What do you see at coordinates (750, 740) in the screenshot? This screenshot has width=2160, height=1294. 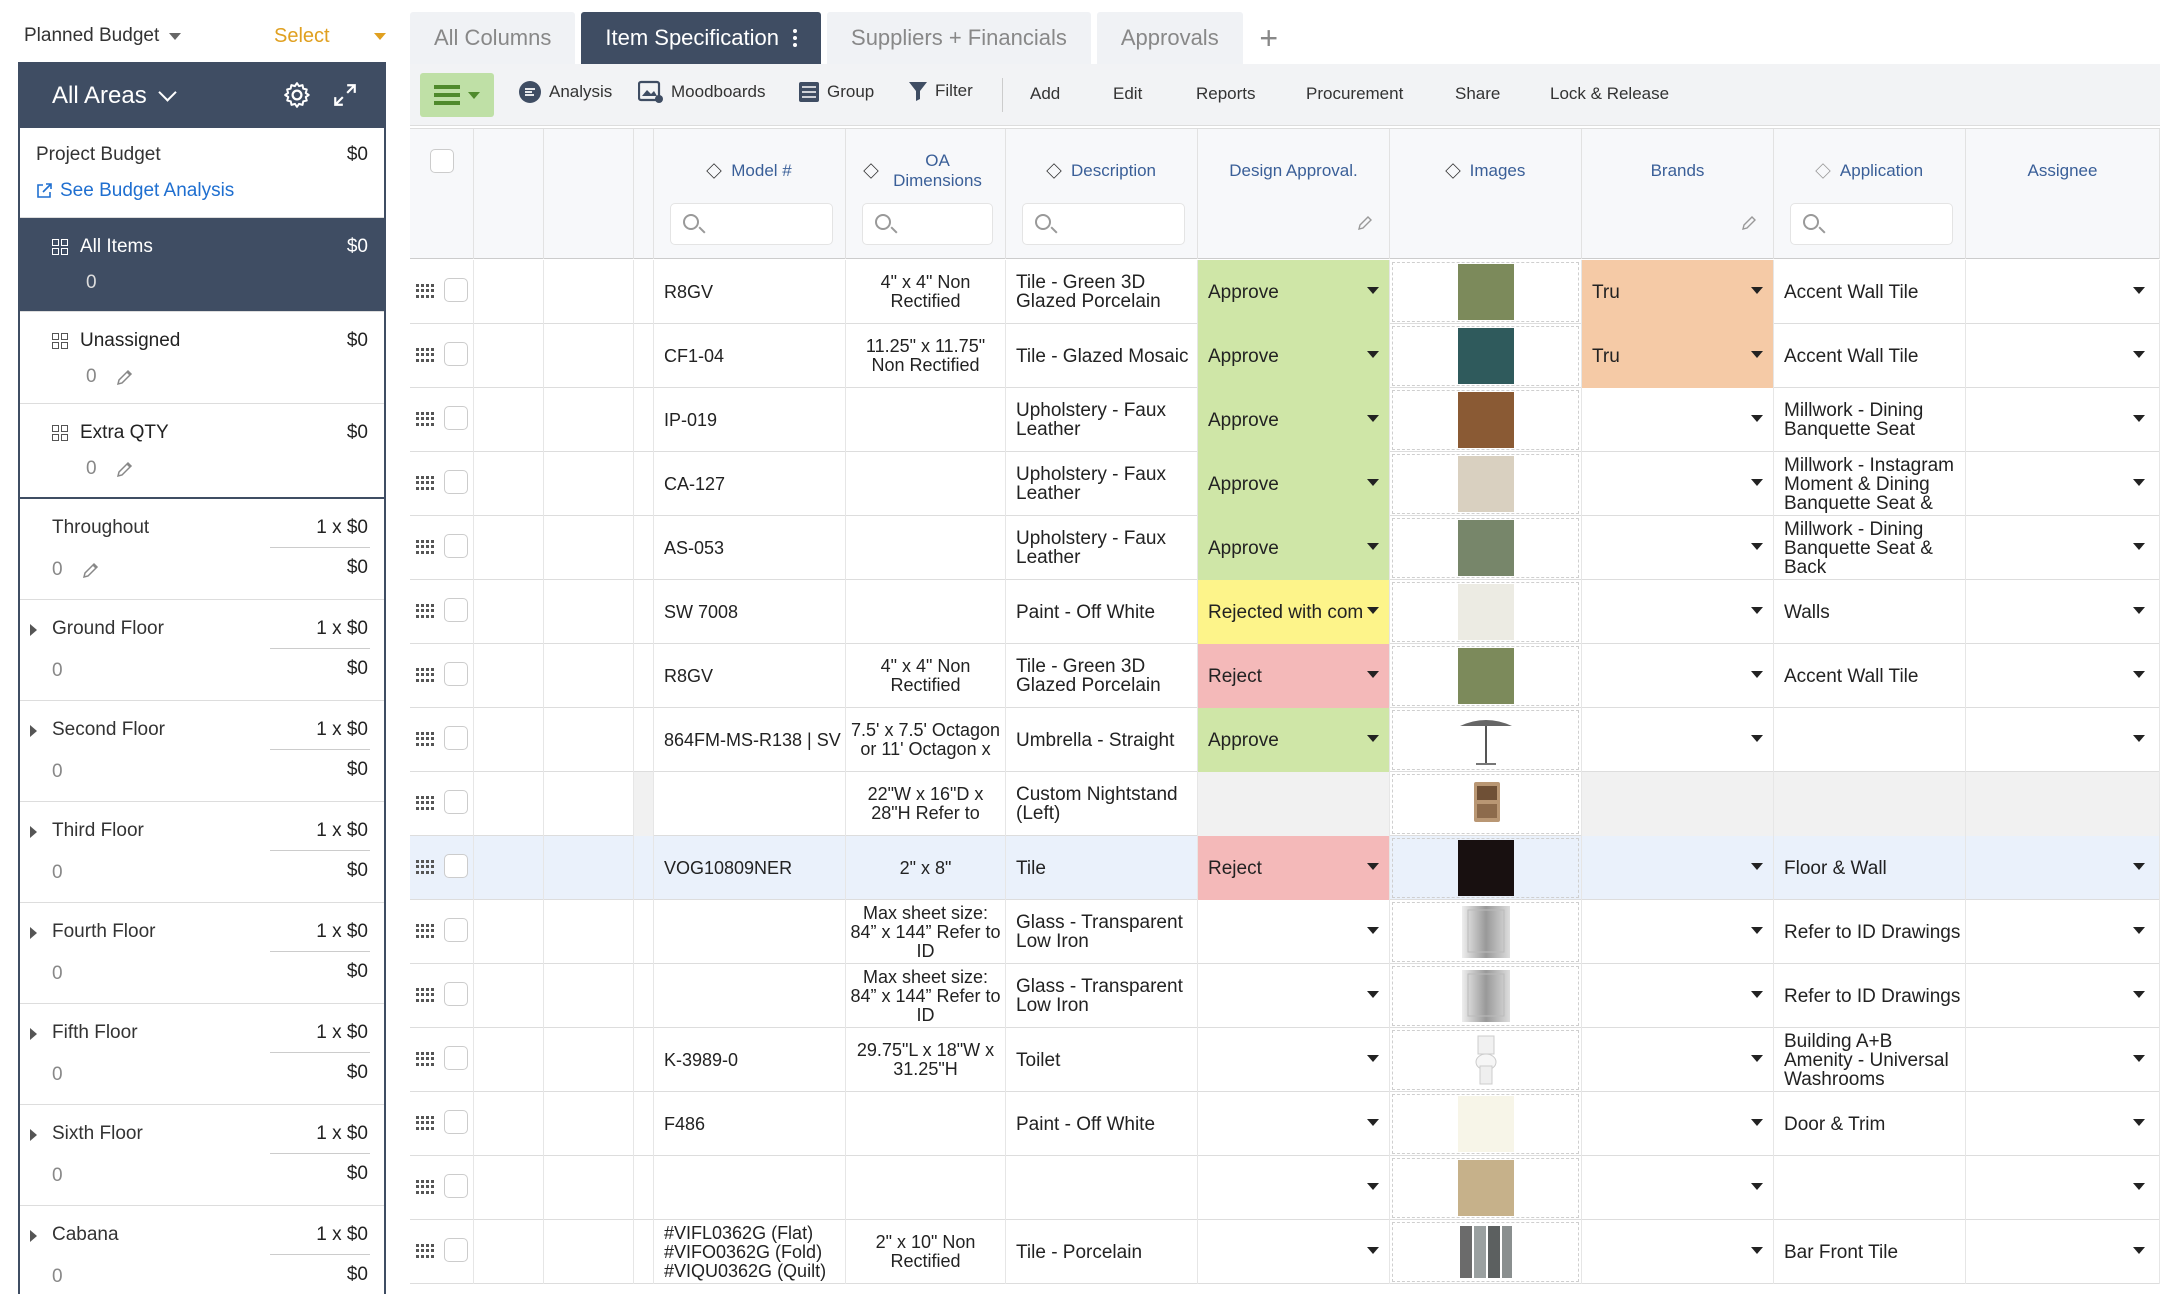 I see `model-cell: 864FM-MS-R138 | SV` at bounding box center [750, 740].